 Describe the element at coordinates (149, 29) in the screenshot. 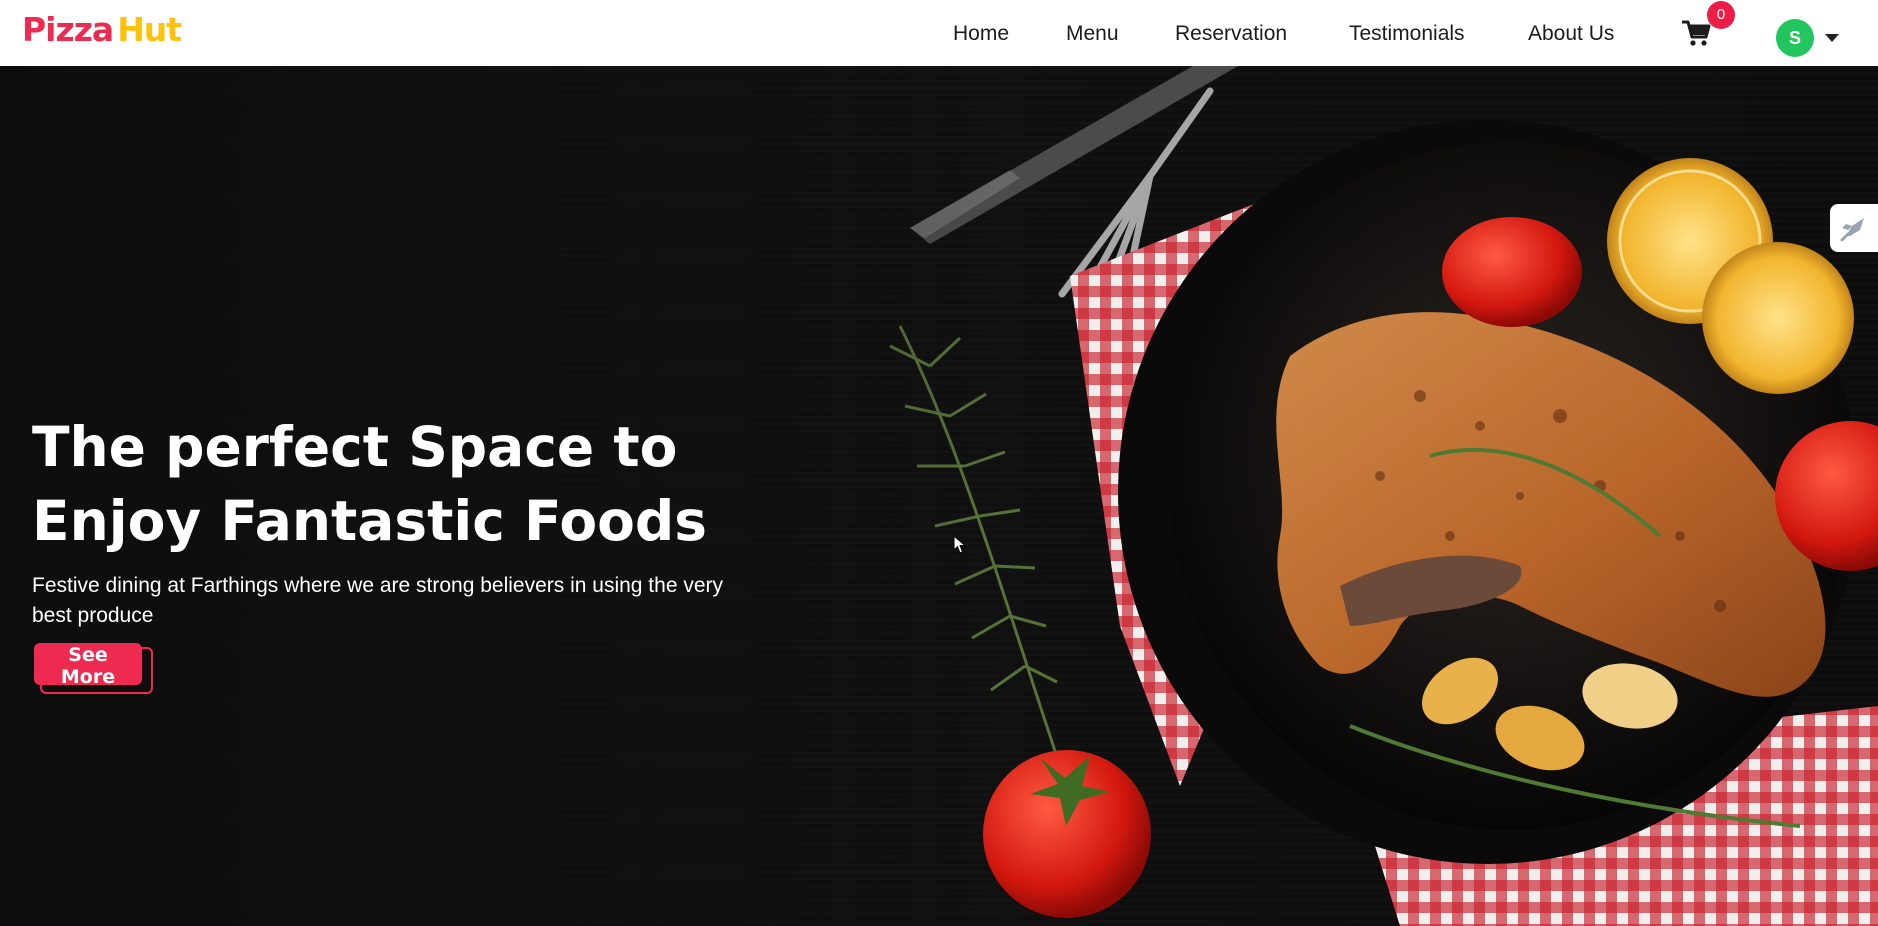

I see `brand-logo-part2: Hut` at that location.